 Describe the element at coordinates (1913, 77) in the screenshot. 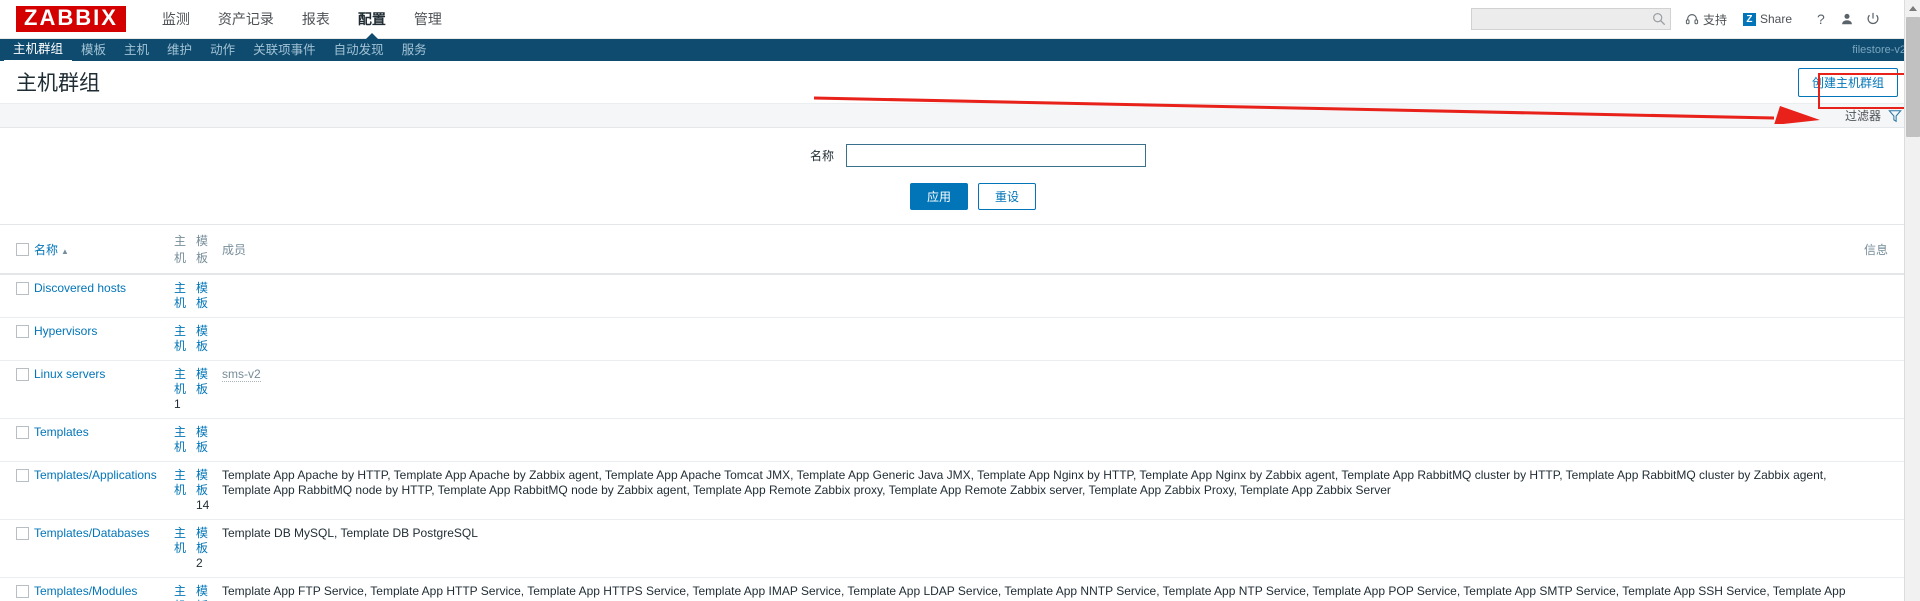

I see `scrollbar-thumb` at that location.